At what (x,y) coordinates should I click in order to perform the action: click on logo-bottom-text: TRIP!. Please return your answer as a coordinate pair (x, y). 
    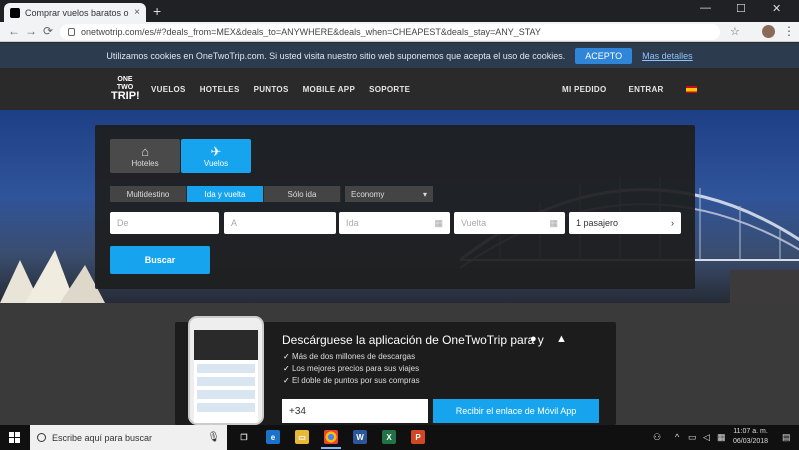
    Looking at the image, I should click on (125, 96).